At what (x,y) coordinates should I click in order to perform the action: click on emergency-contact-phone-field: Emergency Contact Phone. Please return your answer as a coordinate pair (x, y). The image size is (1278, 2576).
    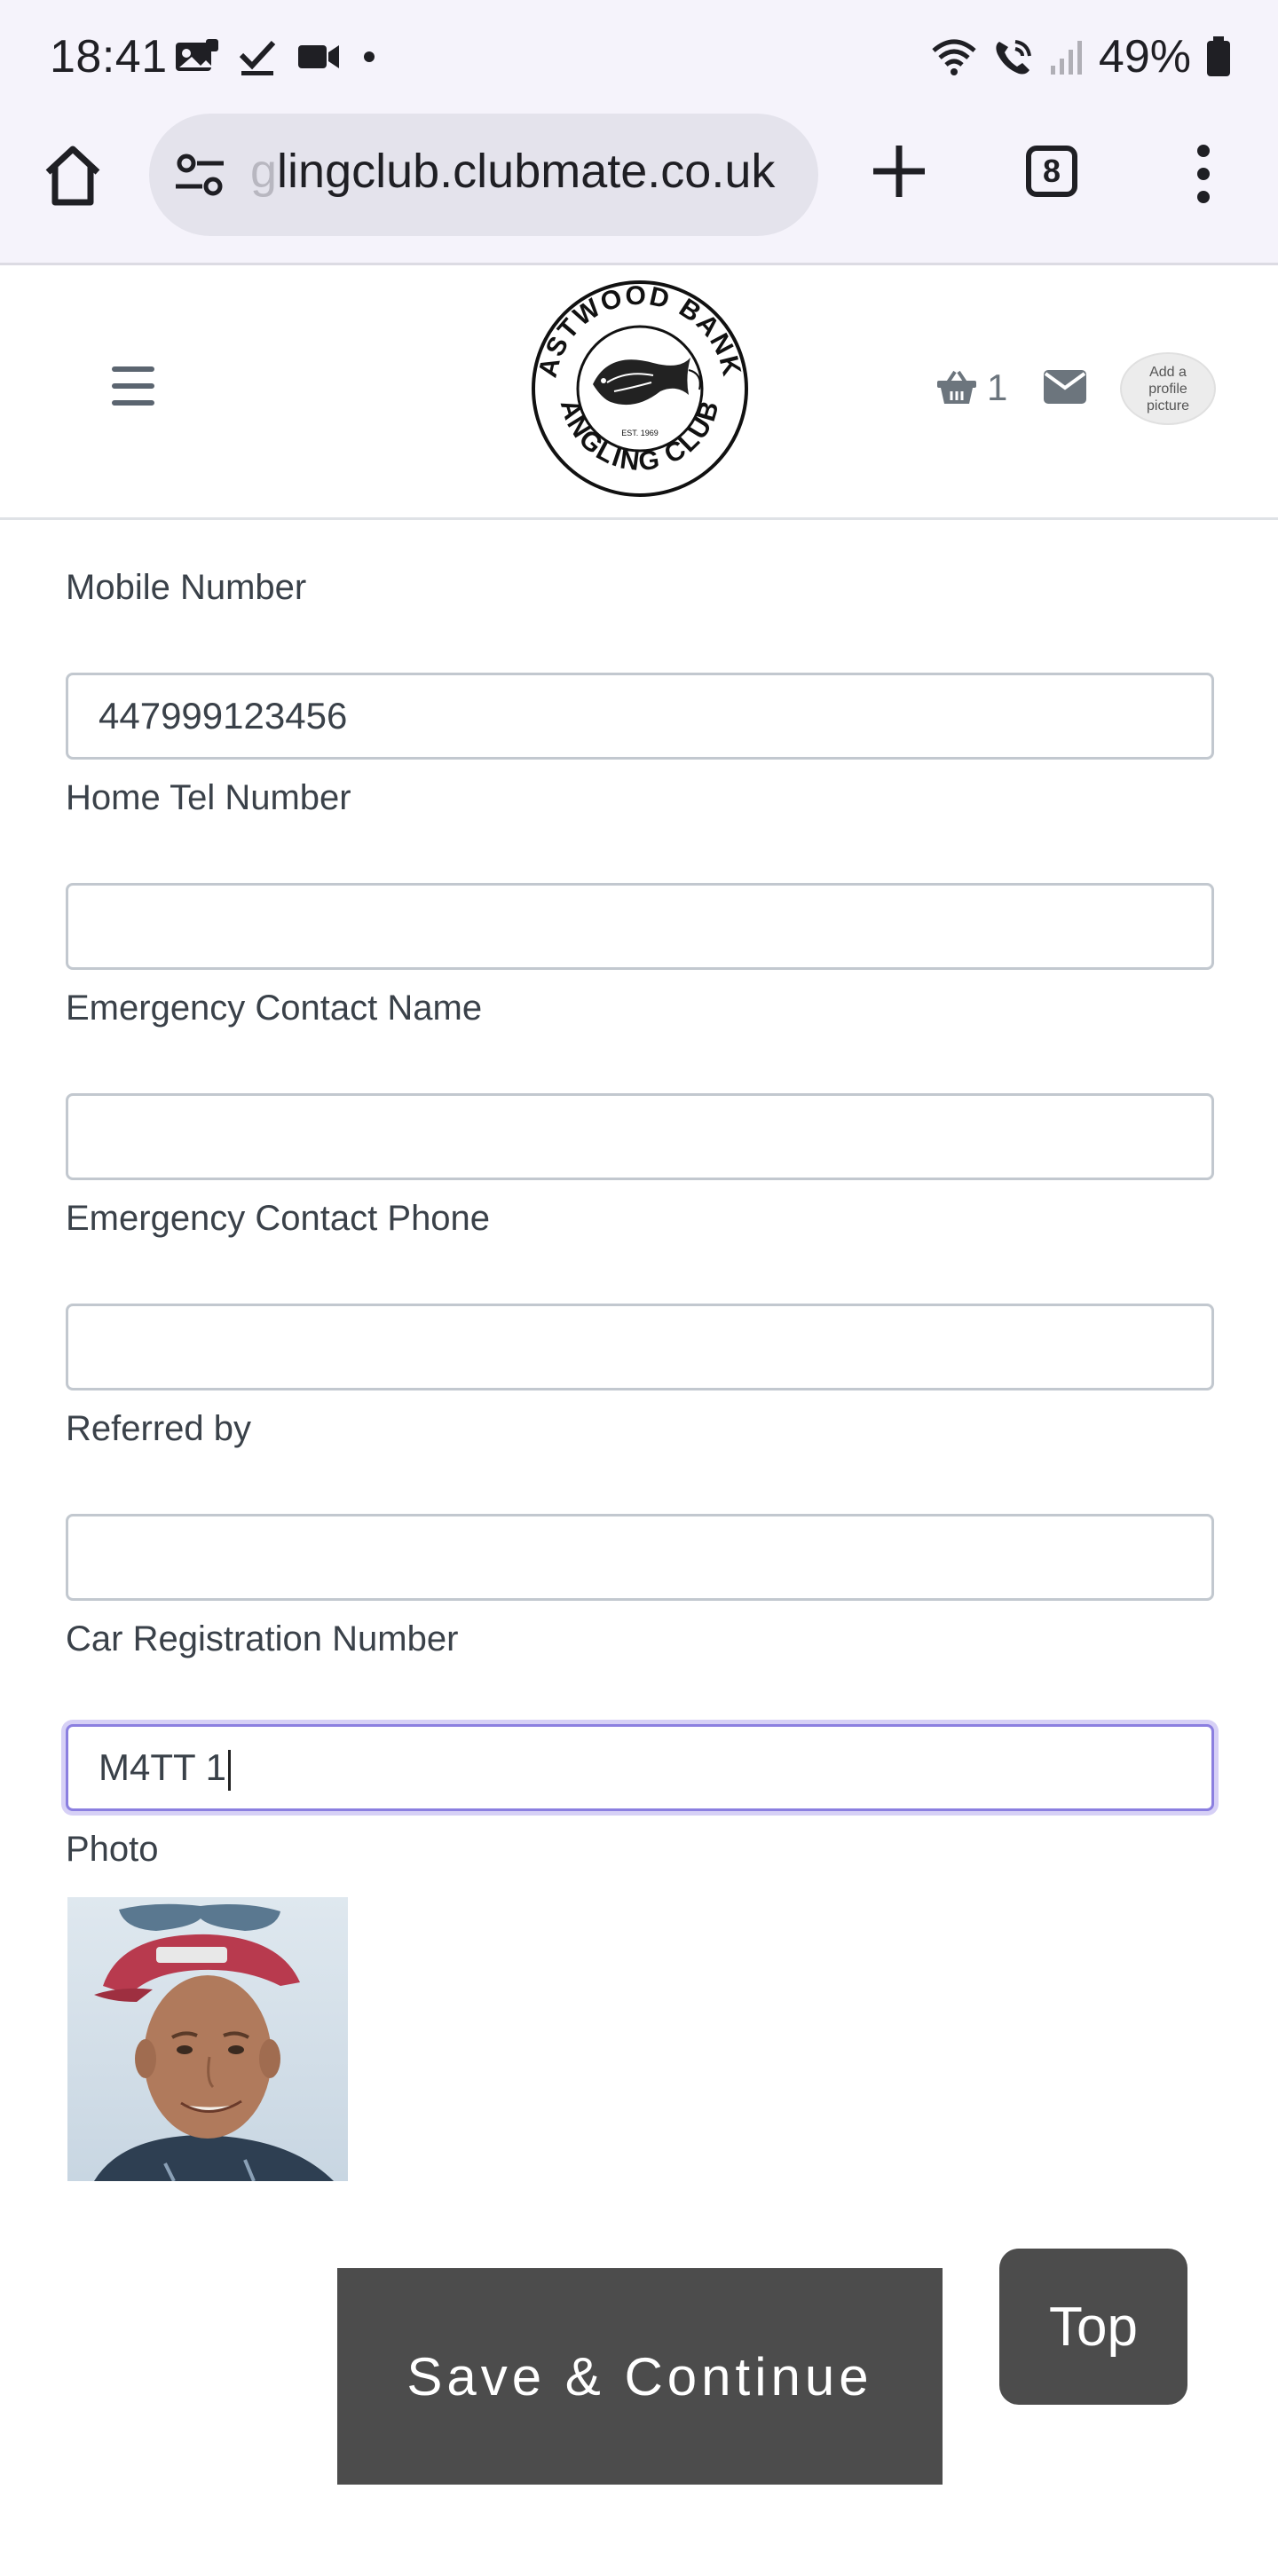
    Looking at the image, I should click on (640, 1294).